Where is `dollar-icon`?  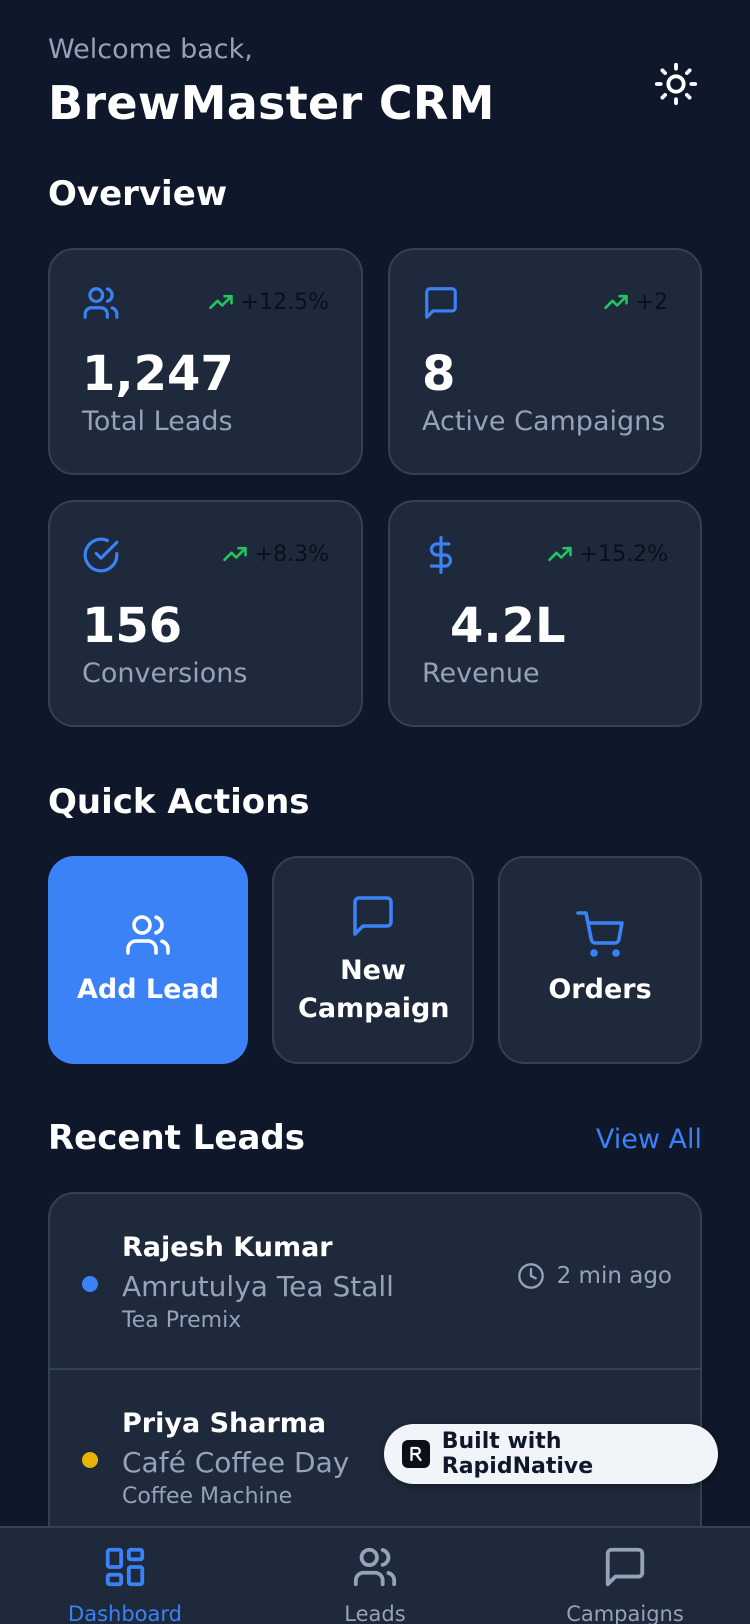
dollar-icon is located at coordinates (440, 555).